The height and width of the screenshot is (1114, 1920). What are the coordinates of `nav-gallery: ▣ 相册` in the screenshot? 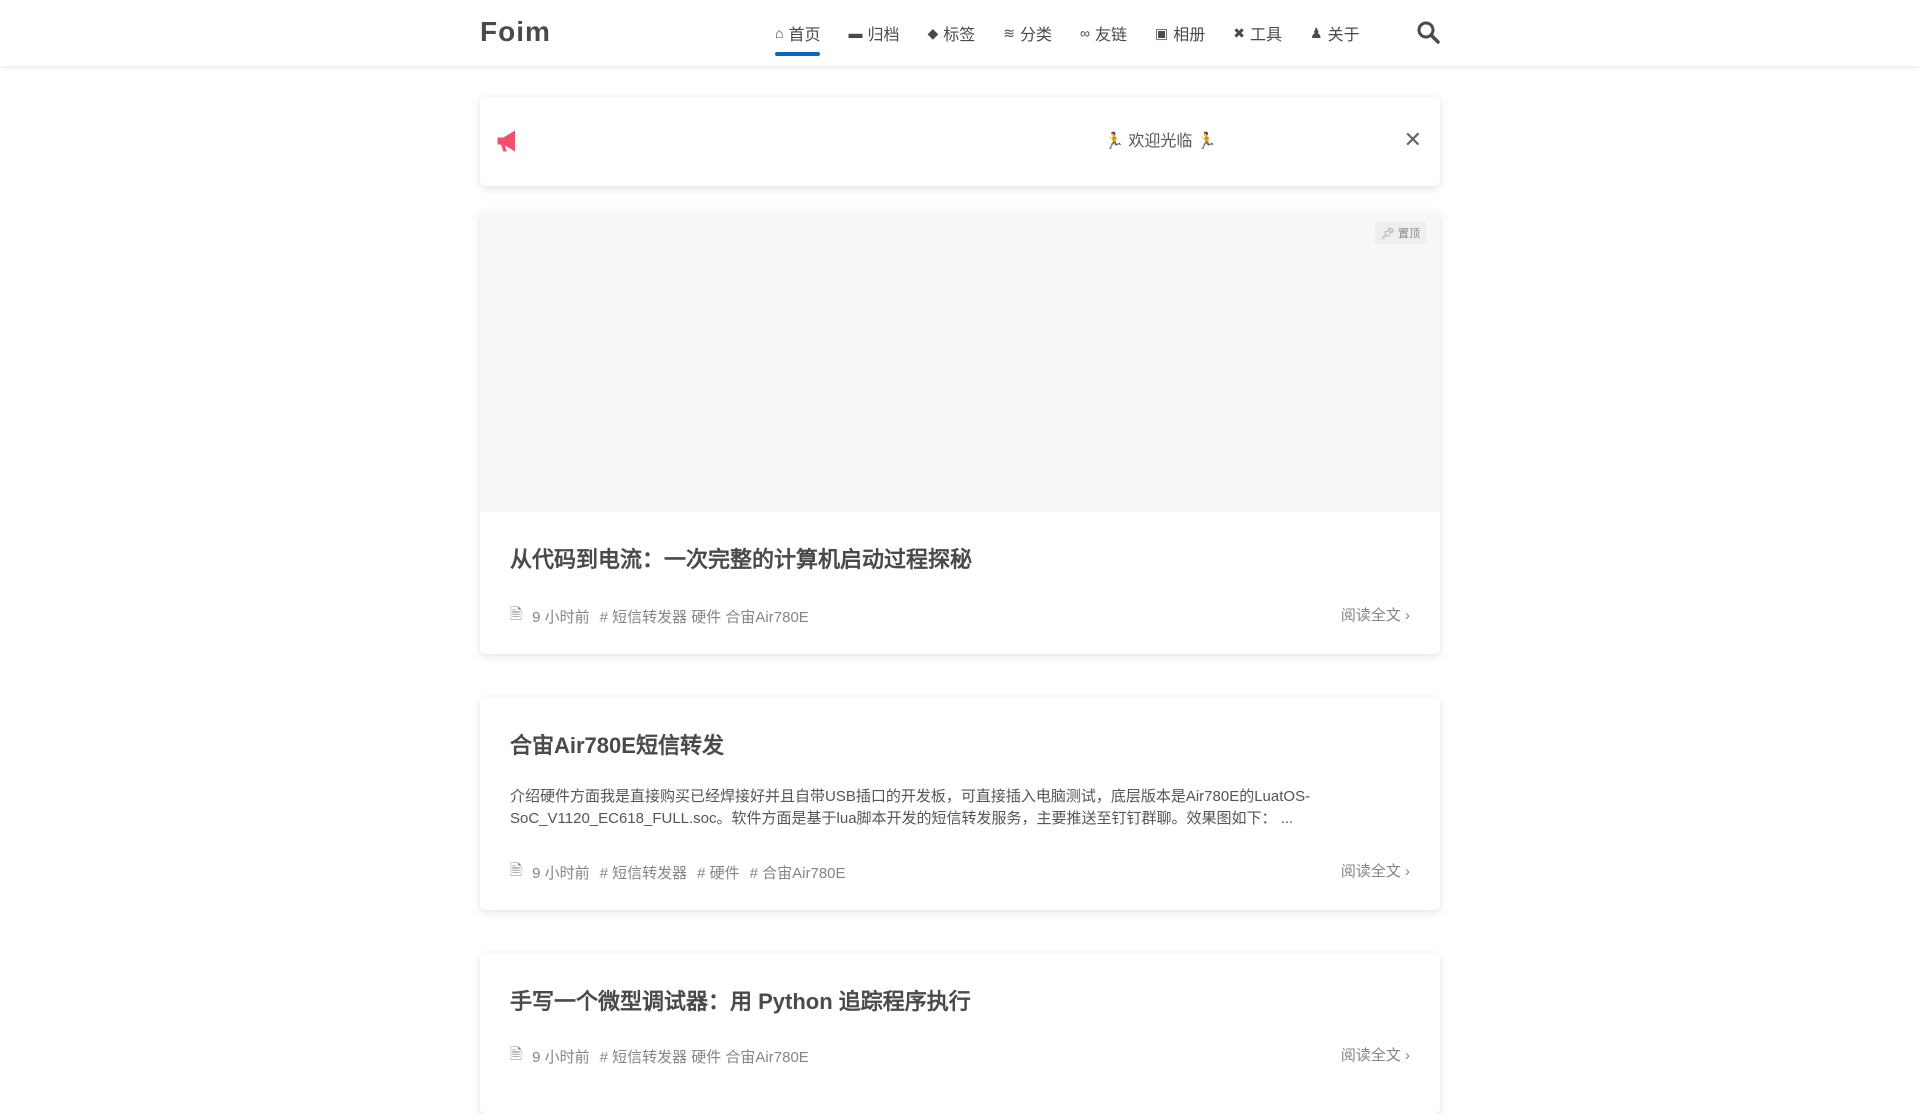 It's located at (1180, 33).